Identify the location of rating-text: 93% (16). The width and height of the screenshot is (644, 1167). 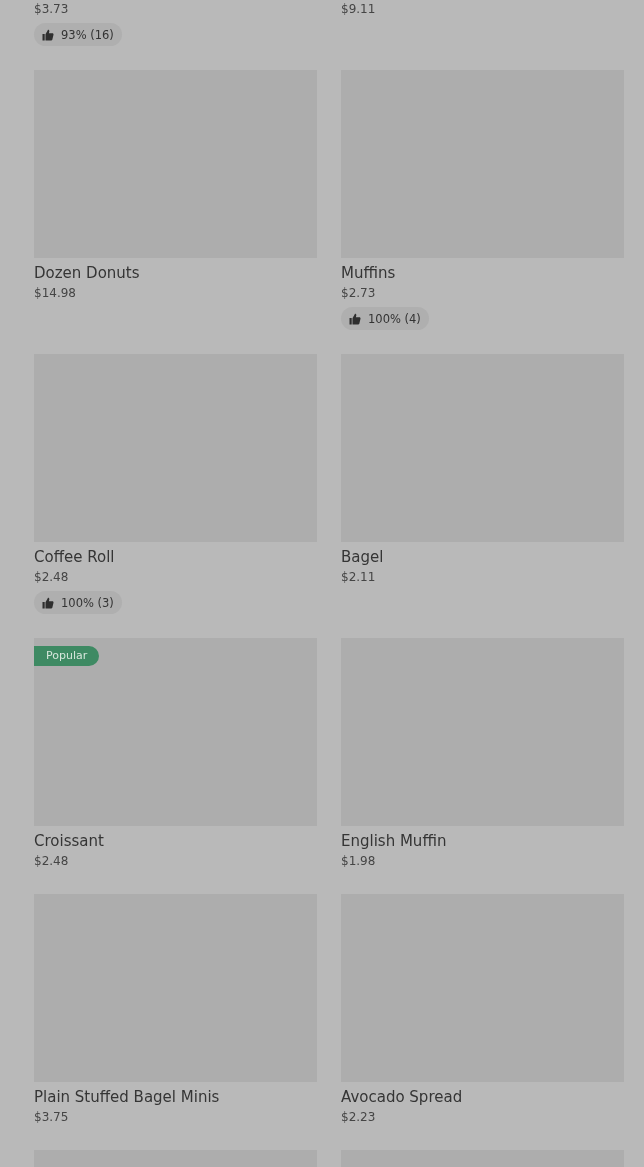
(87, 34).